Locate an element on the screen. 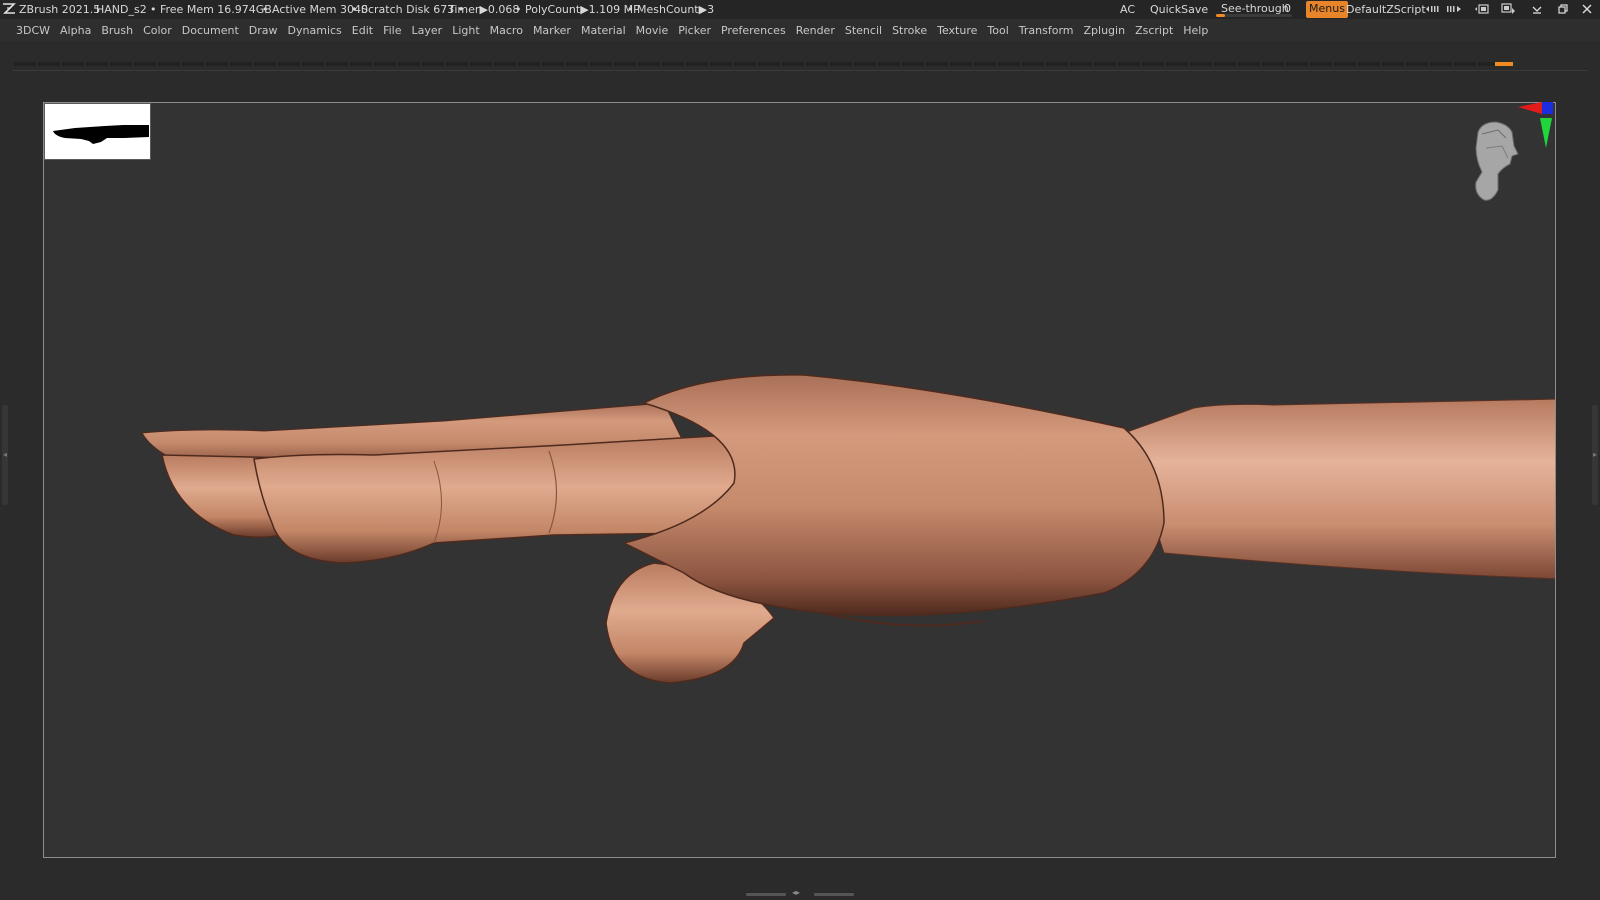  timer-readout: Timer▶0.068 is located at coordinates (484, 9).